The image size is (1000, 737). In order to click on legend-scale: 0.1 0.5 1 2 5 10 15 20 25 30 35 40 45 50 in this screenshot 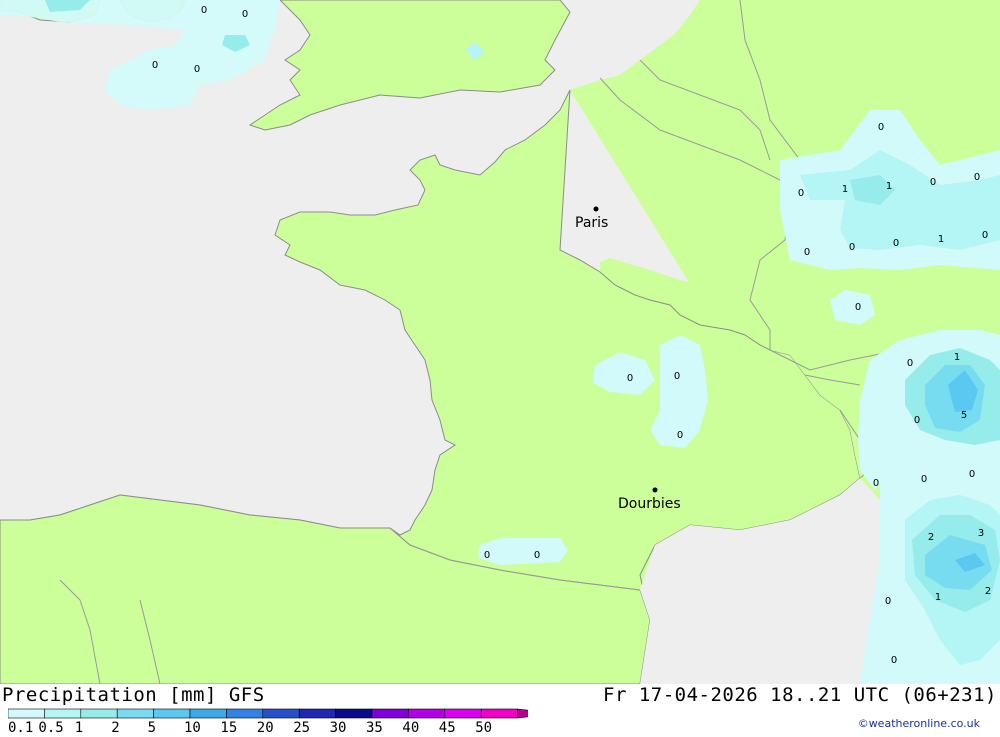, I will do `click(281, 722)`.